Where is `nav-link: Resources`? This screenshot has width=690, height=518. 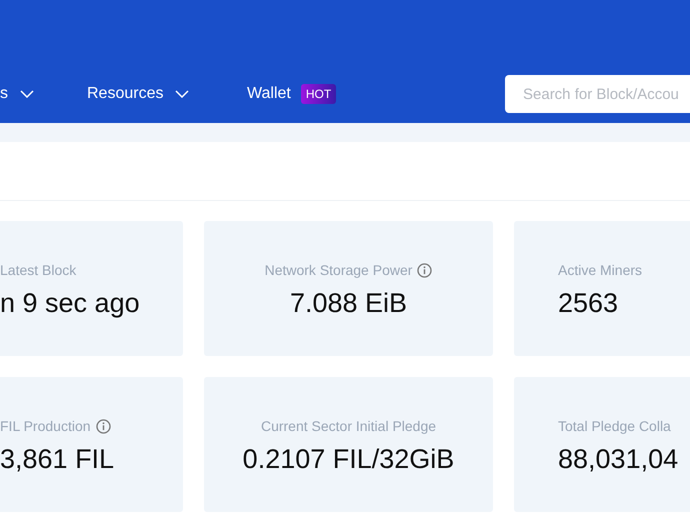
nav-link: Resources is located at coordinates (125, 94).